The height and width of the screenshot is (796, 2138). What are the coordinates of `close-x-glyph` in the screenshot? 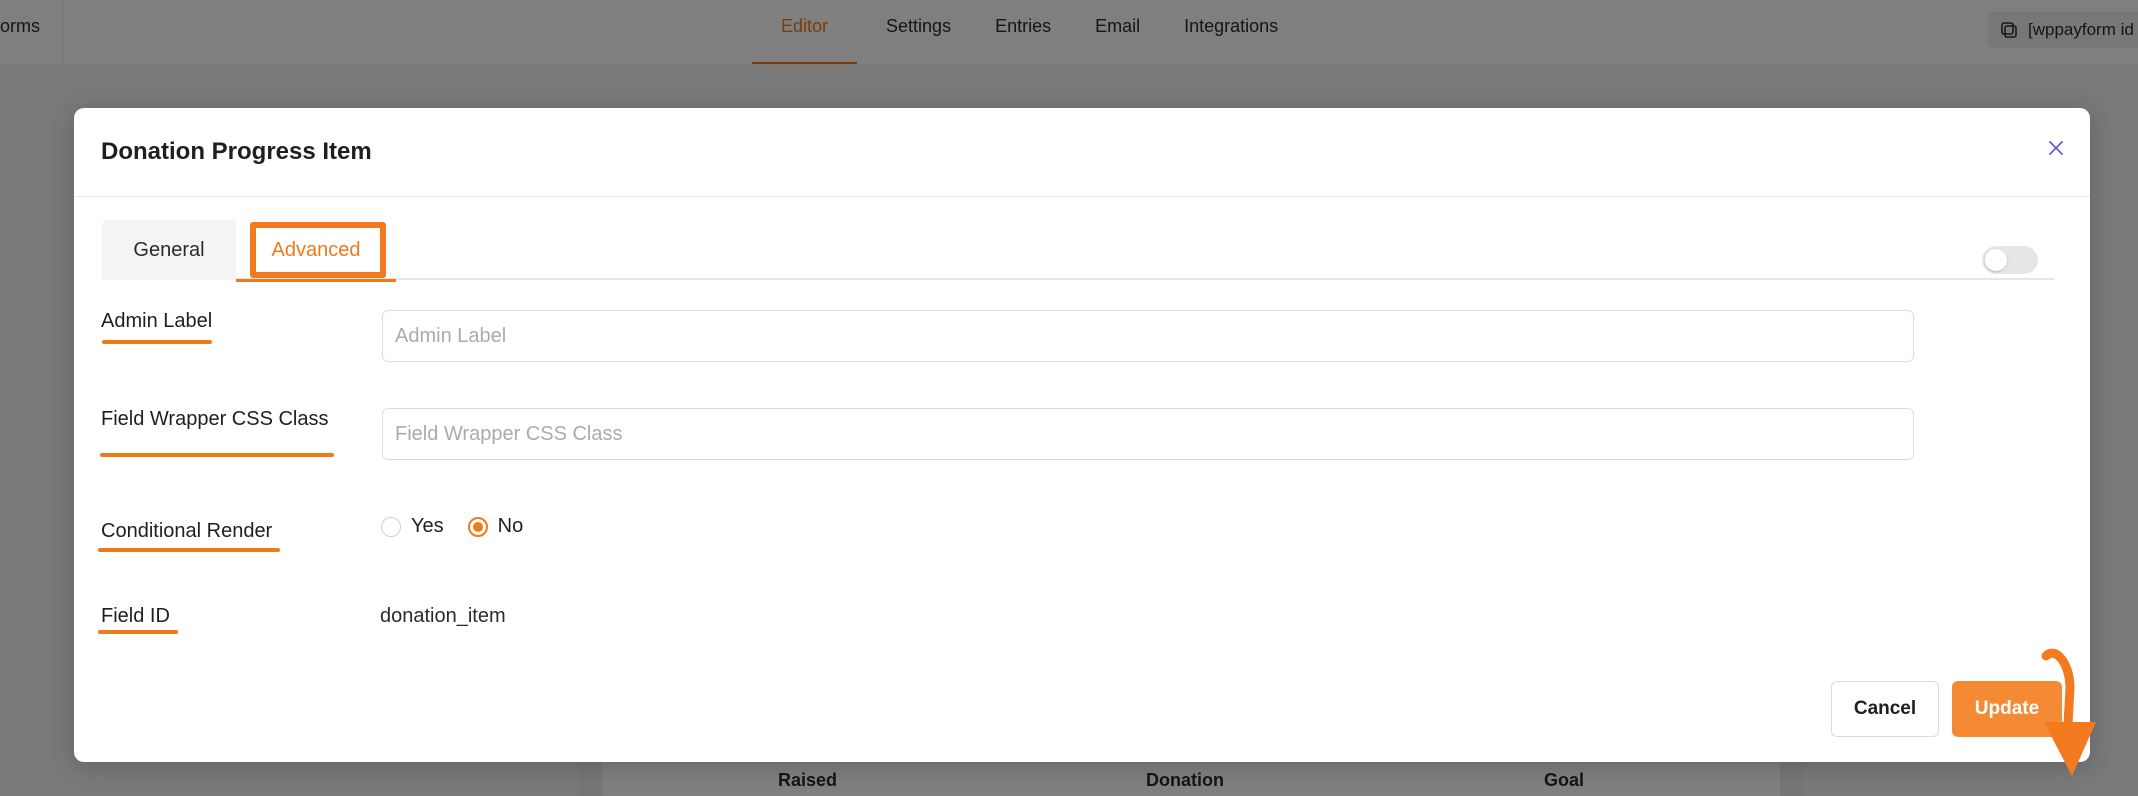 It's located at (2056, 148).